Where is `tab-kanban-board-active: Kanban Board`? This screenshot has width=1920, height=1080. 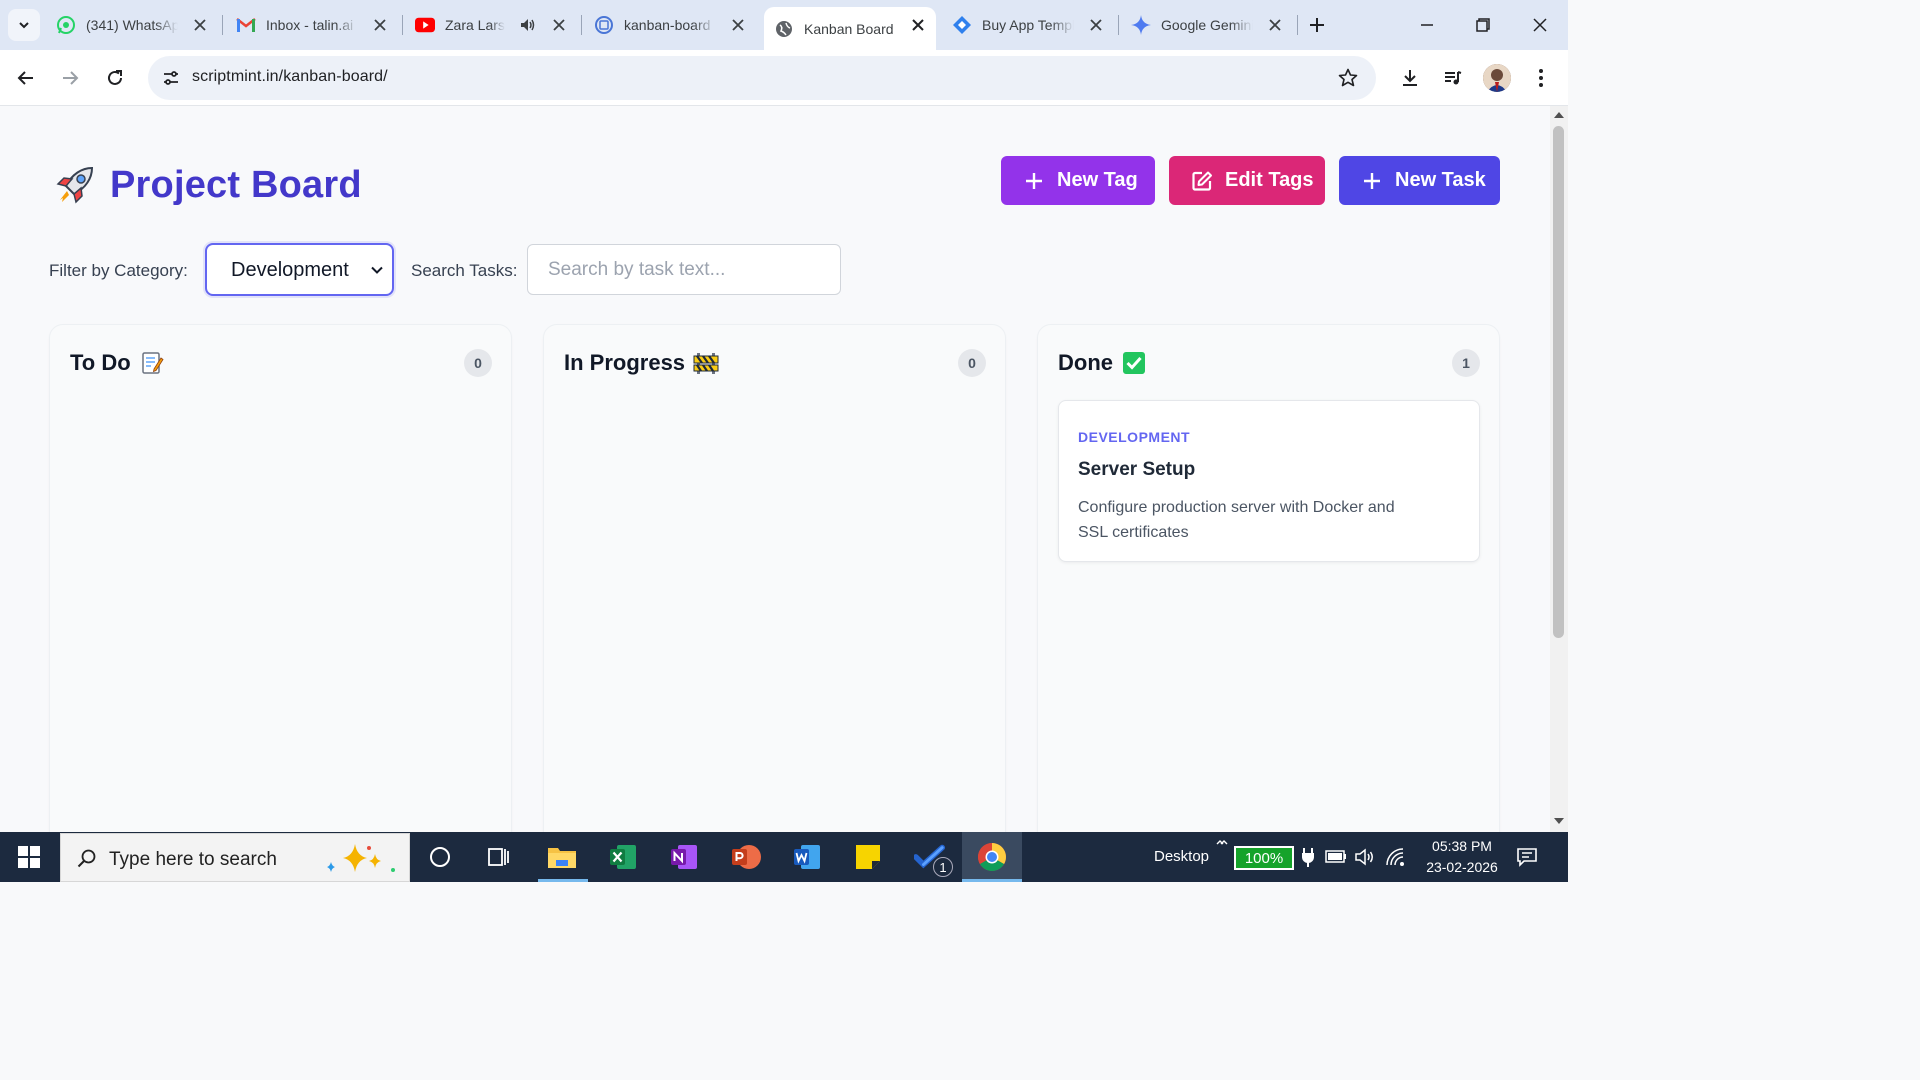
tab-kanban-board-active: Kanban Board is located at coordinates (850, 28).